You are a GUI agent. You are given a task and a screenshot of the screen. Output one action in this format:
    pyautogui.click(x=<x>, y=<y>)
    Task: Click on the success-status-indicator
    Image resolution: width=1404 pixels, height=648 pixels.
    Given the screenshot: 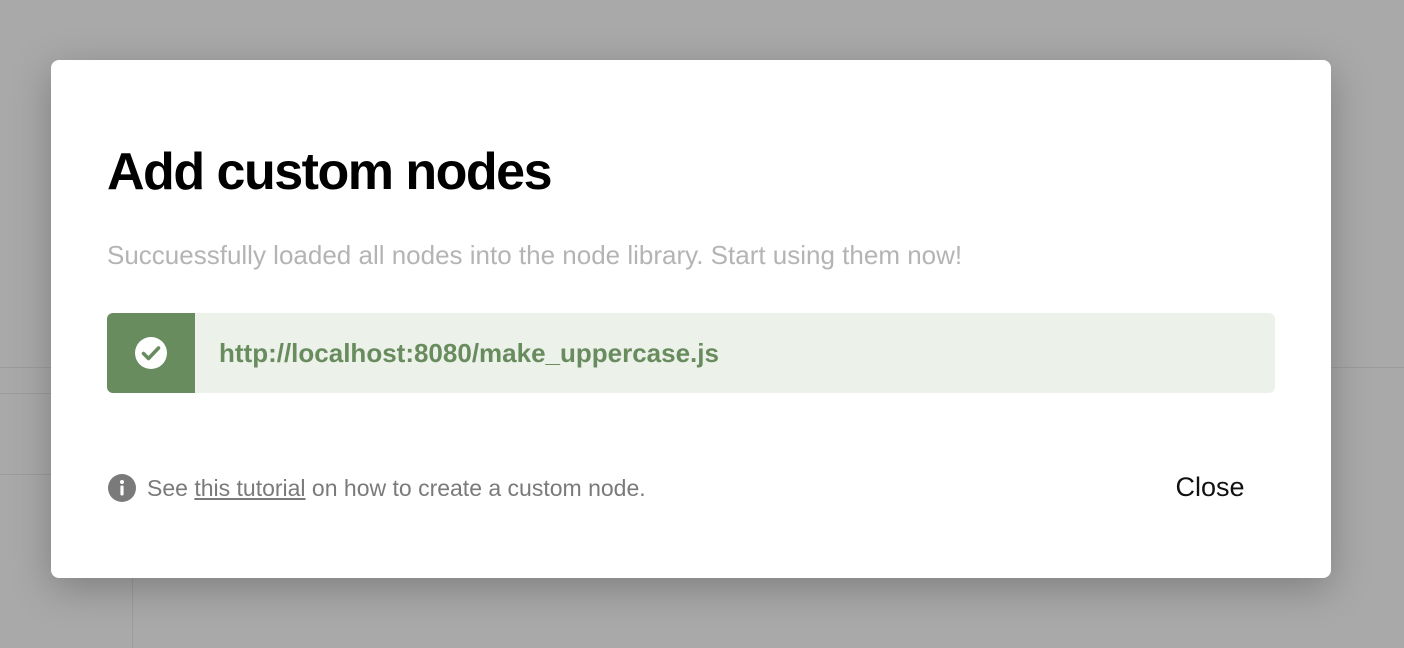 What is the action you would take?
    pyautogui.click(x=151, y=353)
    